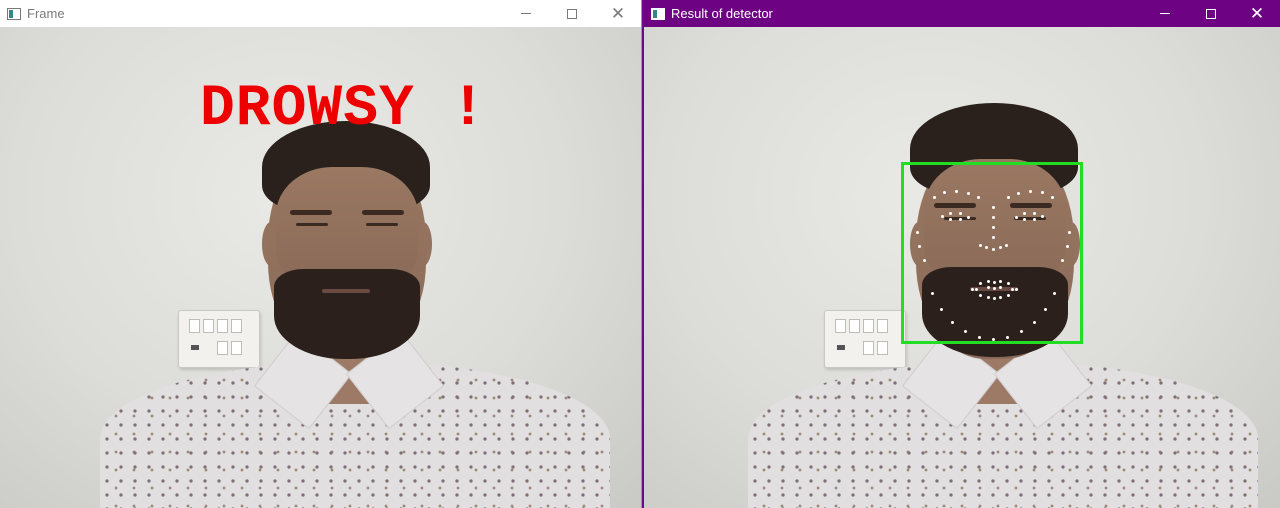 This screenshot has height=508, width=1280. I want to click on result-titlebar: Result of detector ✕, so click(962, 13).